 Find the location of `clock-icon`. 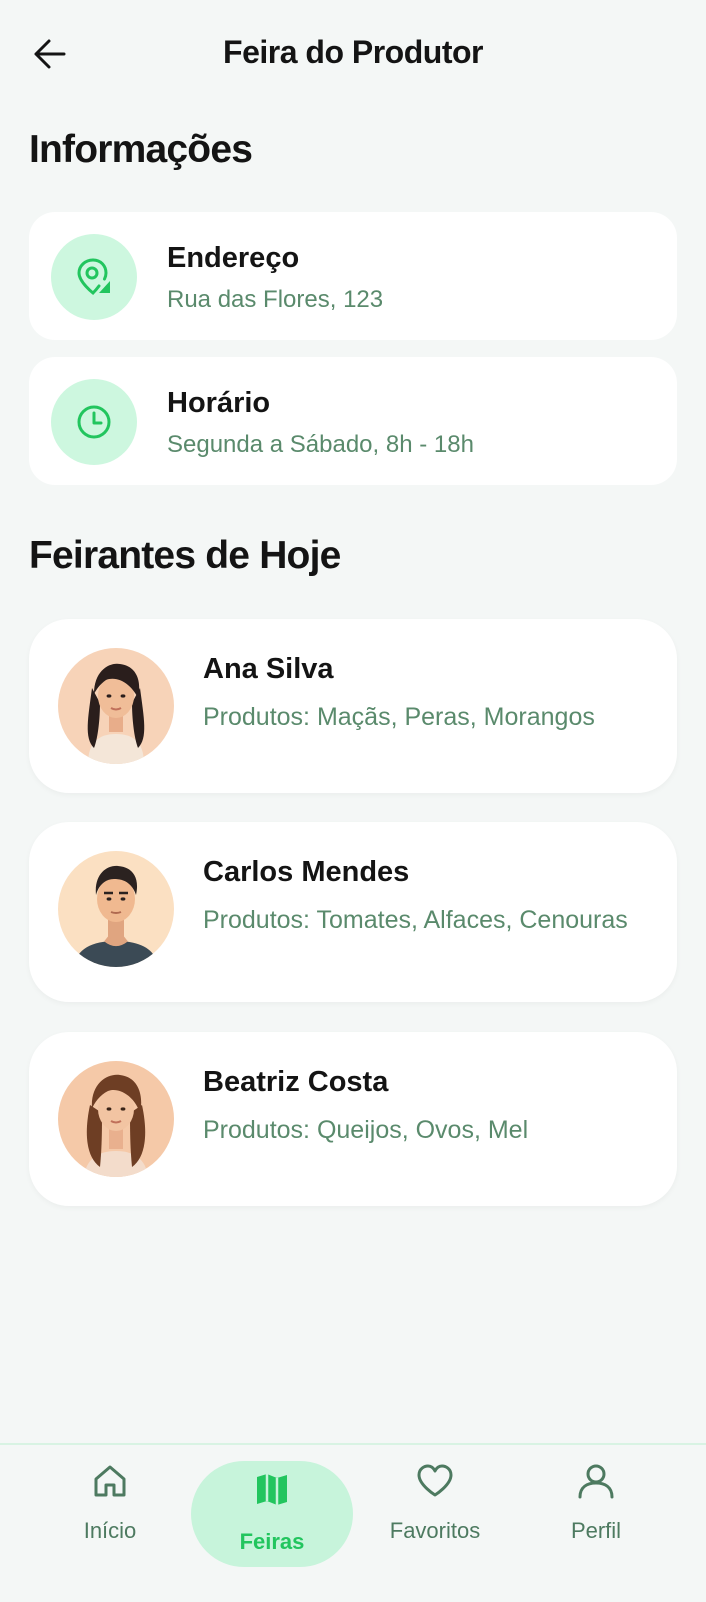

clock-icon is located at coordinates (94, 422).